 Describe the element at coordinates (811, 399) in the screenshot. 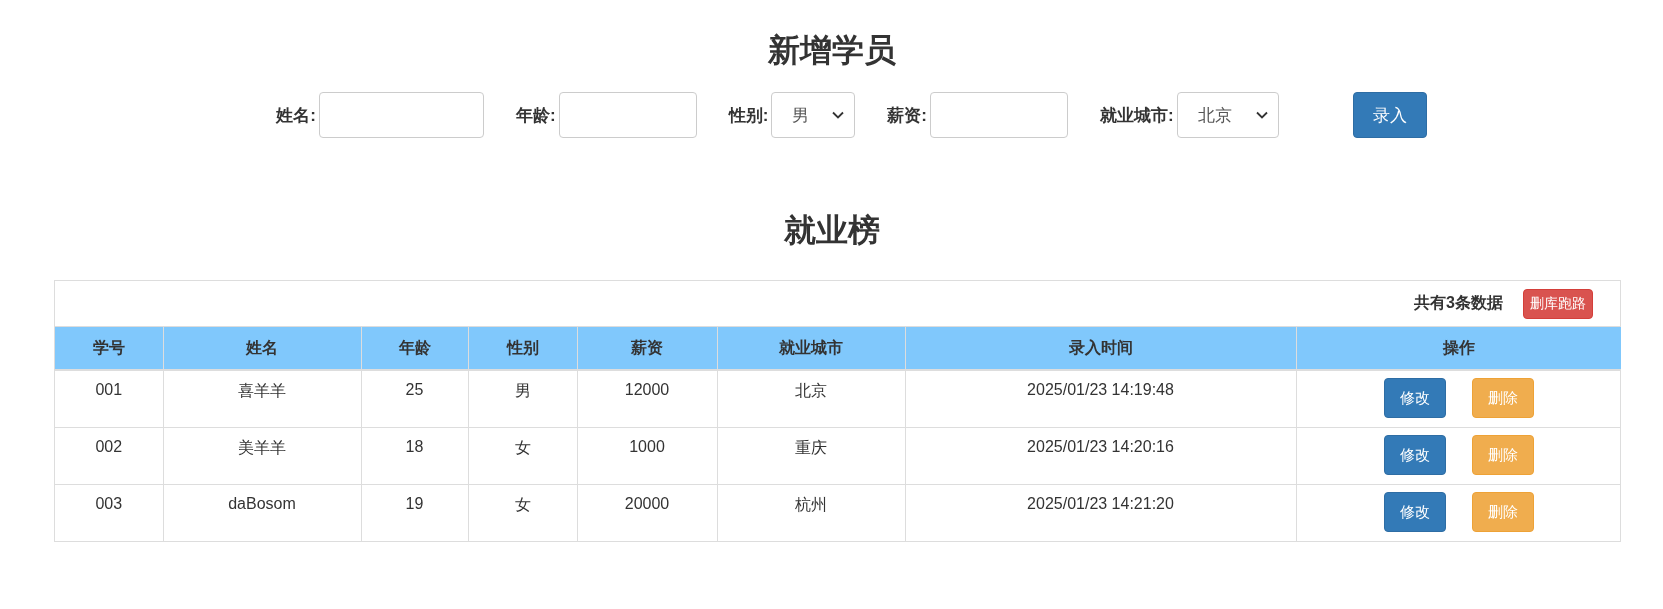

I see `table-cell: 北京` at that location.